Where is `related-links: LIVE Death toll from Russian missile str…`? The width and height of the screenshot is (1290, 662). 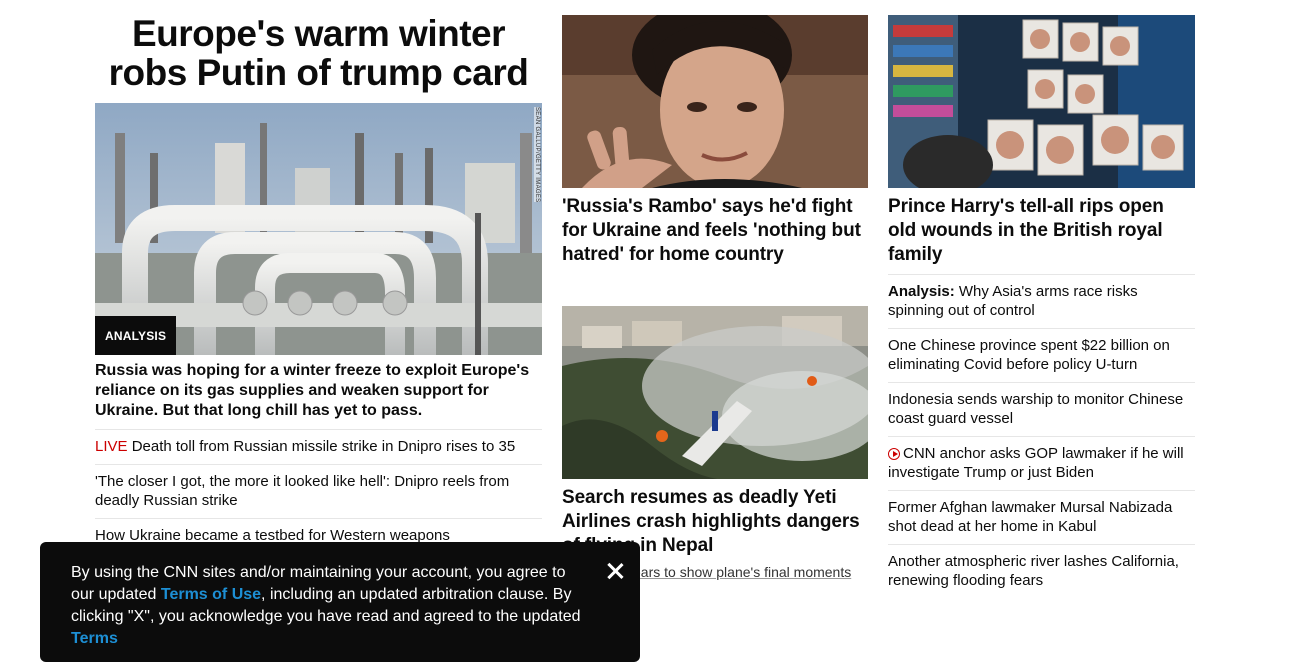
related-links: LIVE Death toll from Russian missile str… is located at coordinates (318, 491).